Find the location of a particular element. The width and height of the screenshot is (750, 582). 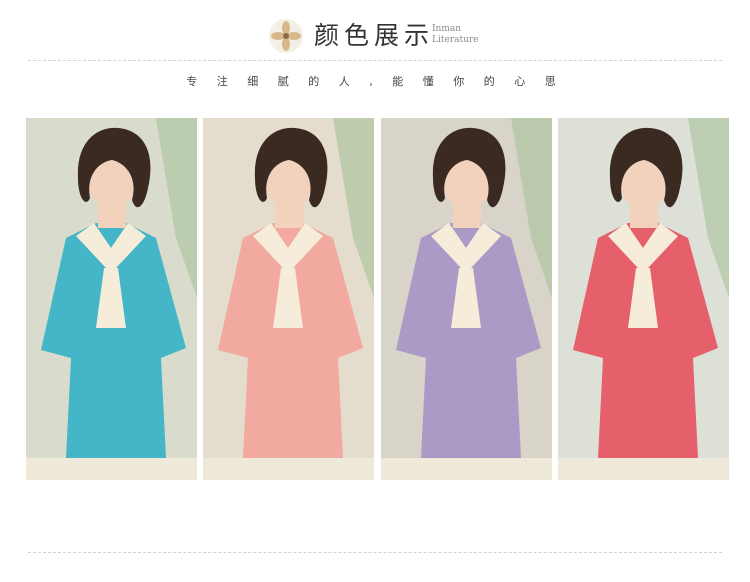

top-divider is located at coordinates (375, 60).